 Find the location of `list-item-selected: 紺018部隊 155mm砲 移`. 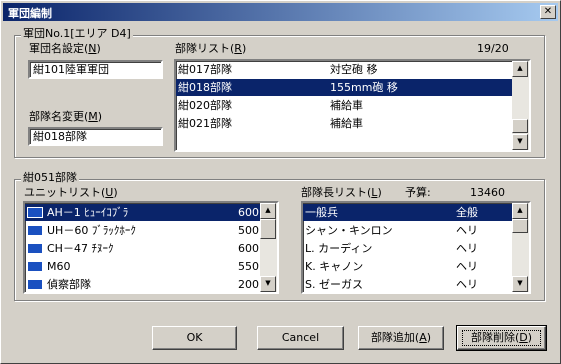

list-item-selected: 紺018部隊 155mm砲 移 is located at coordinates (344, 87).